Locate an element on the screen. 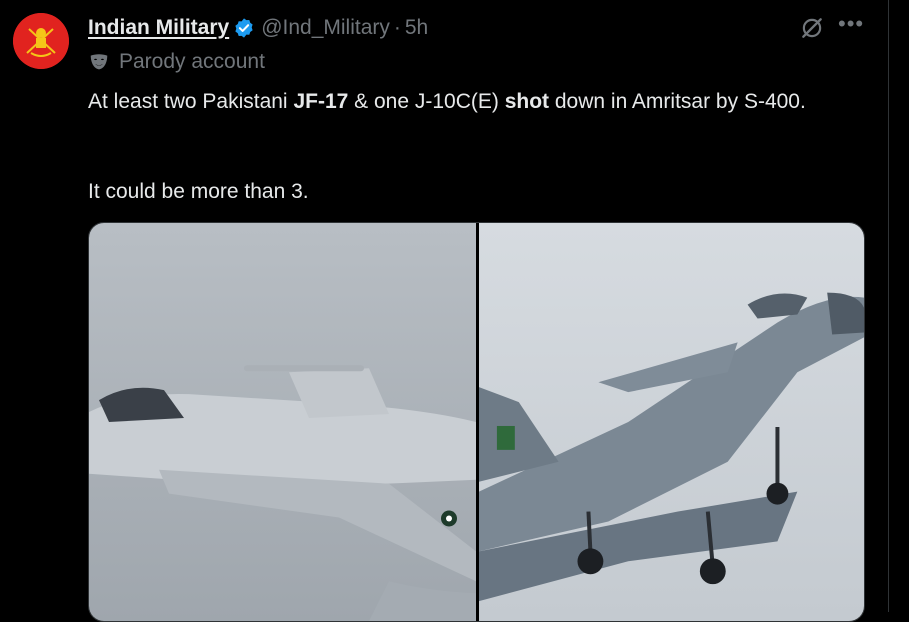 The width and height of the screenshot is (909, 622). grok-icon is located at coordinates (812, 28).